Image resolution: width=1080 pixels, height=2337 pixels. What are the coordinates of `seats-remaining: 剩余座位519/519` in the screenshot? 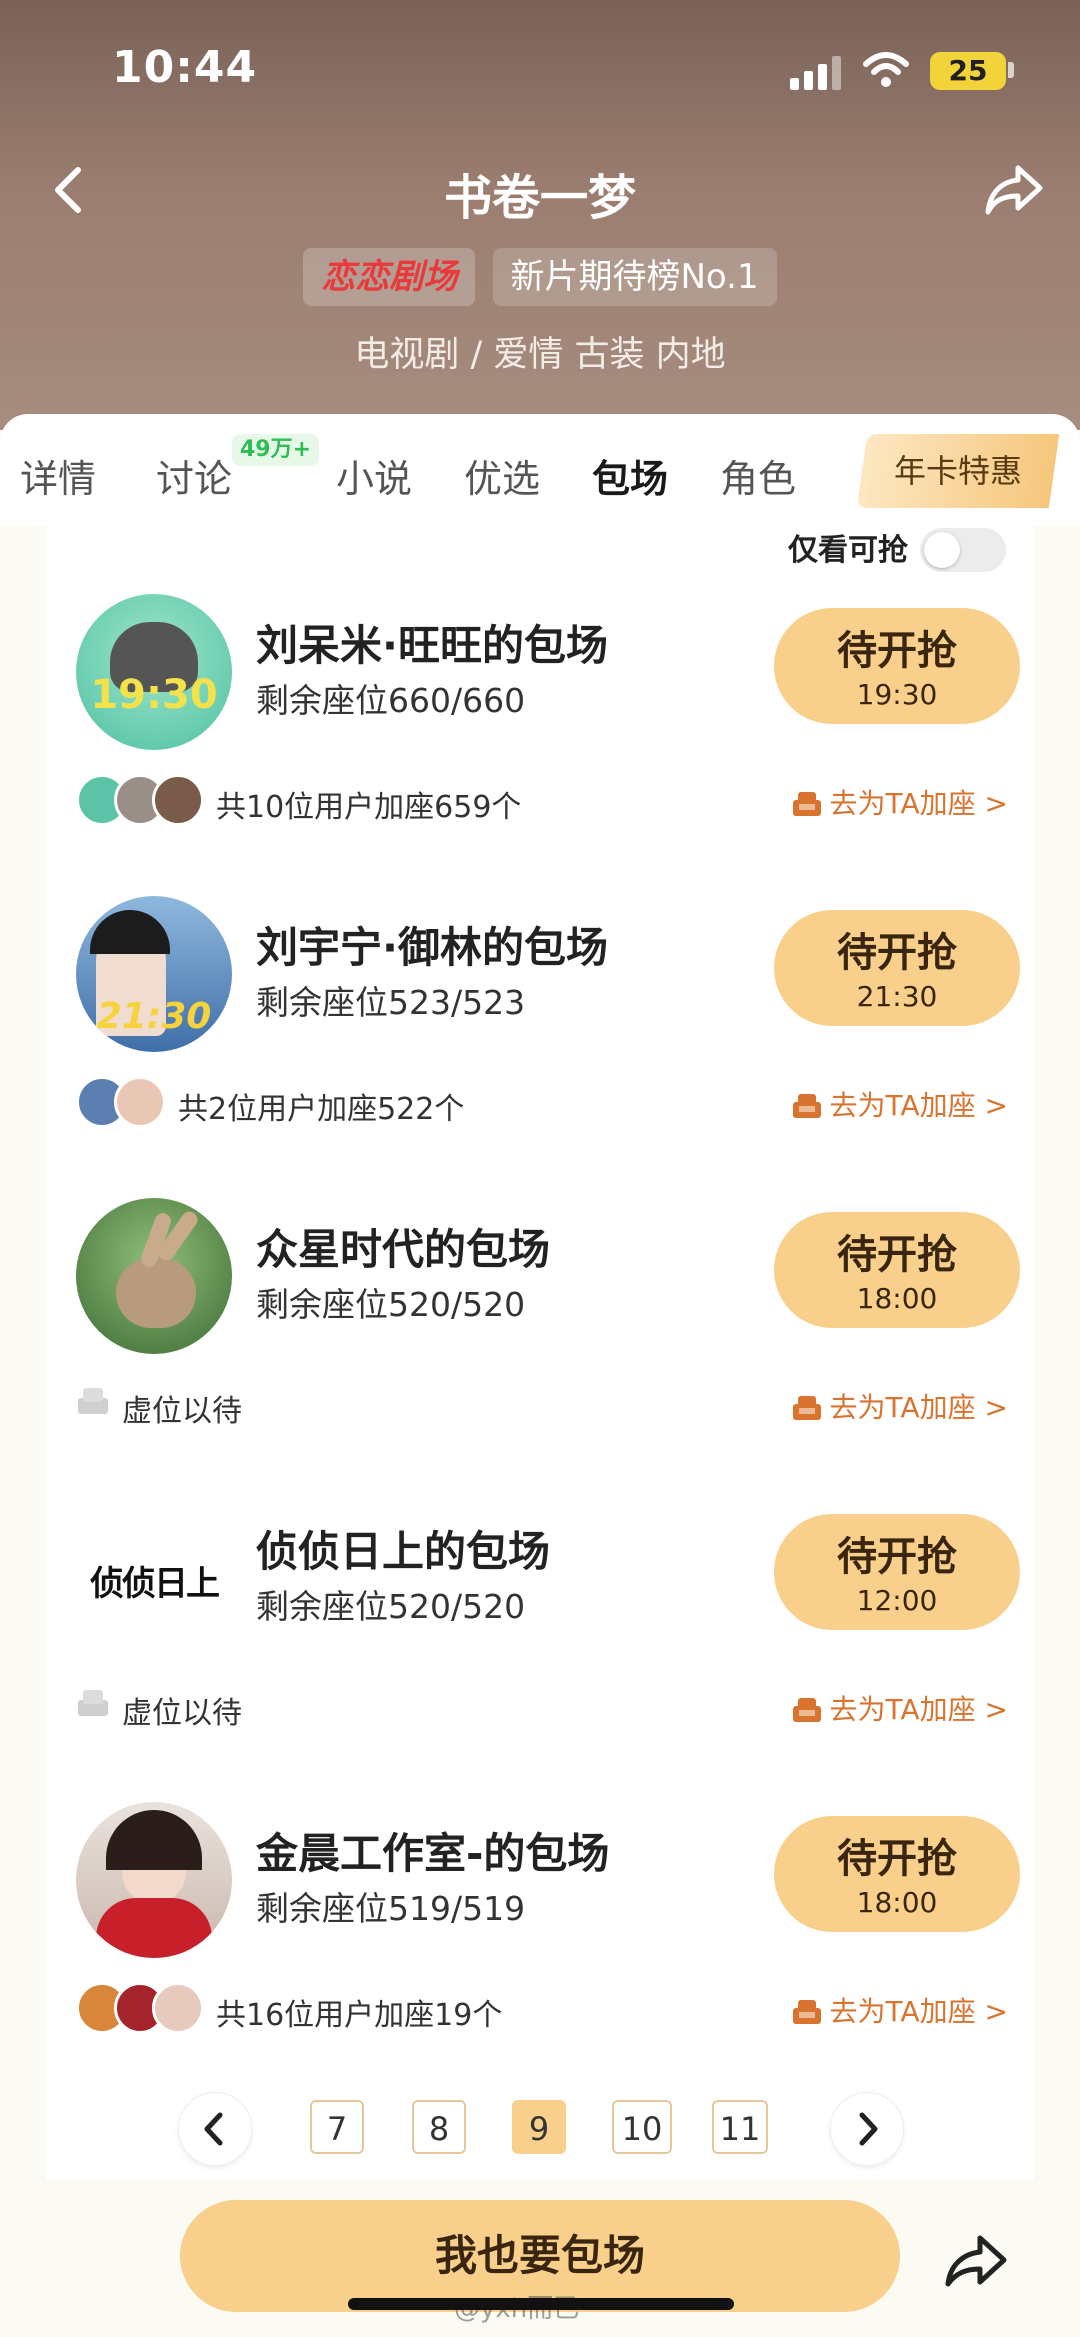 It's located at (391, 1908).